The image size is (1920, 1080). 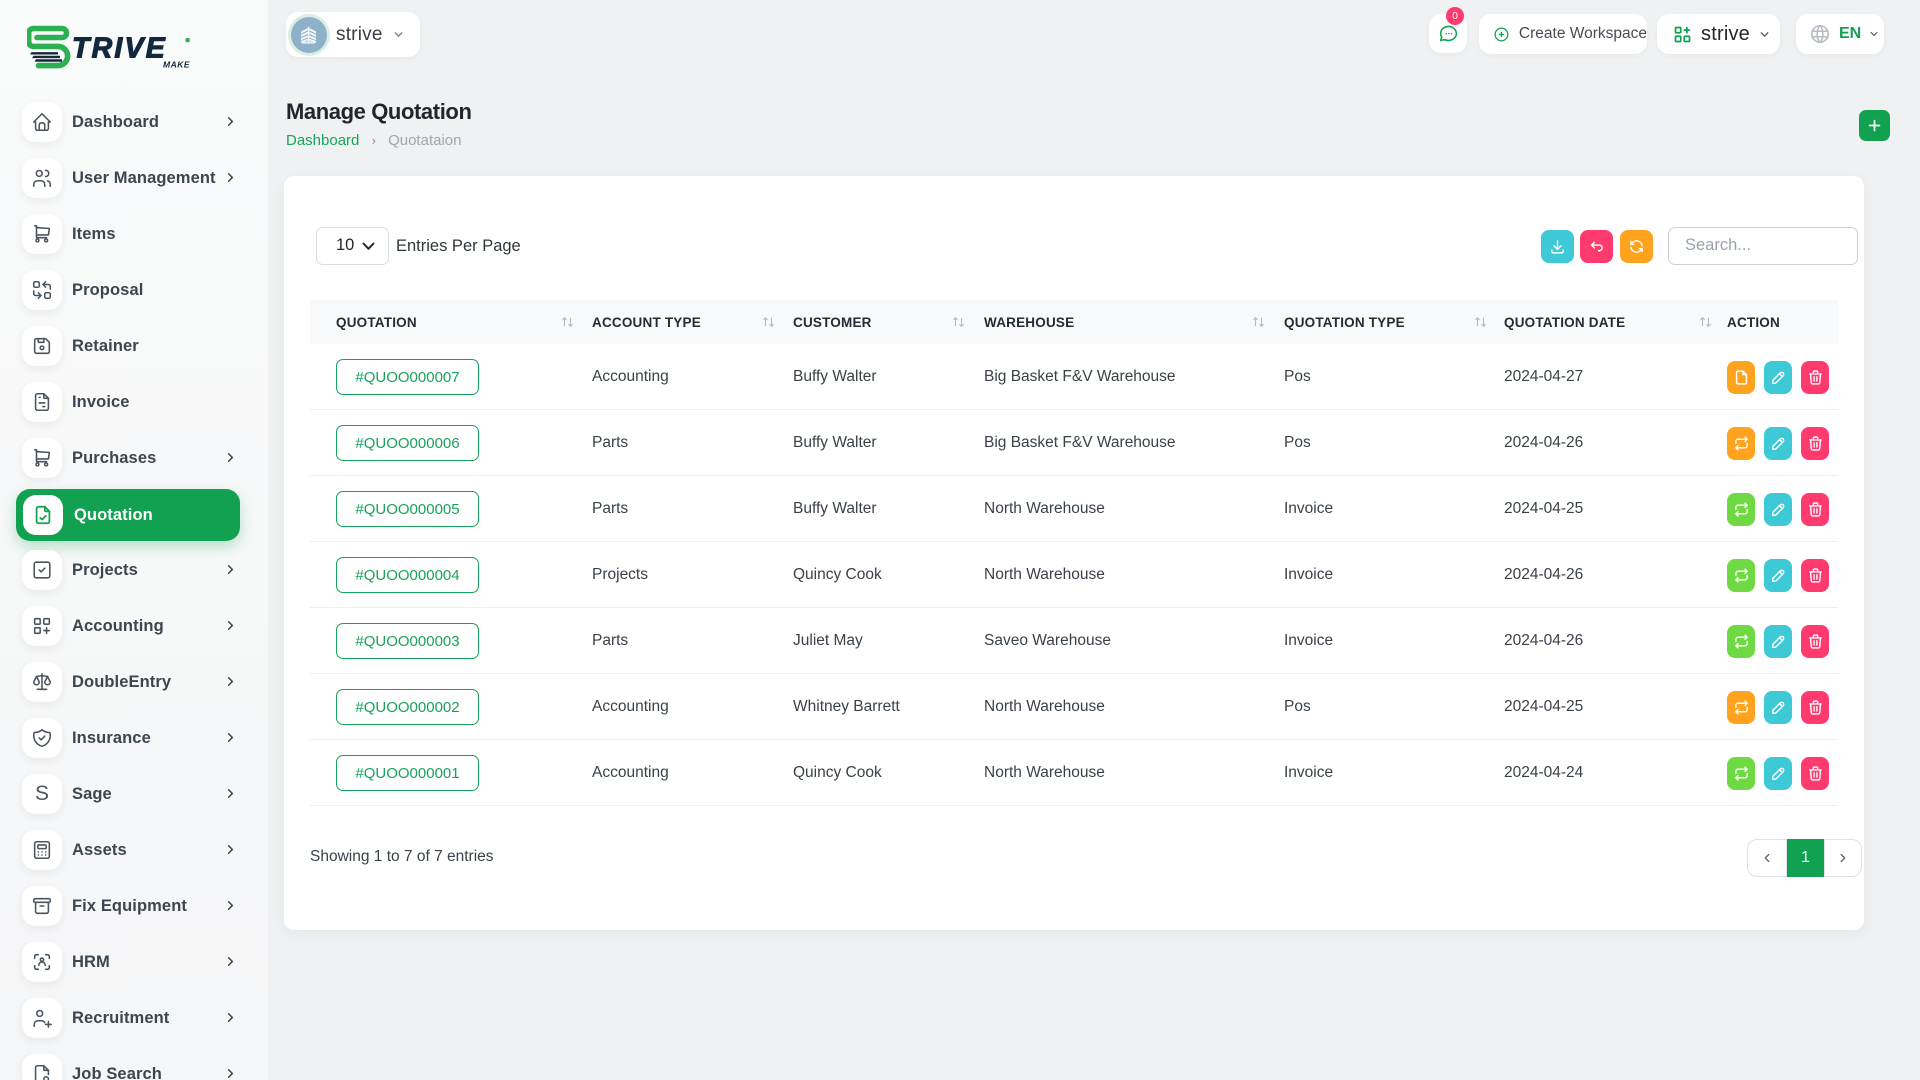 I want to click on svg-text: TRIVE, so click(x=119, y=49).